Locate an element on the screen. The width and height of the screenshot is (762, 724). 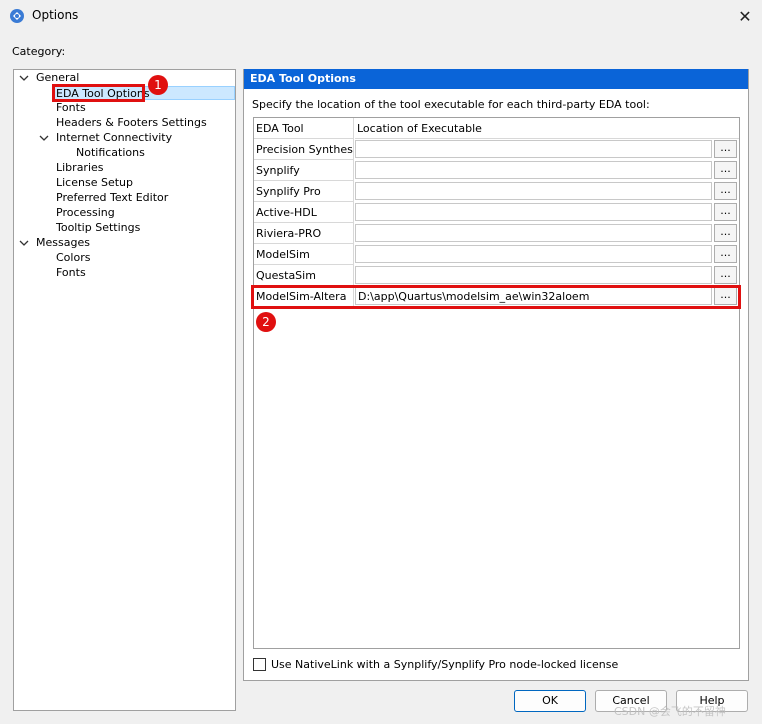
tool-name-cell: Active-HDL is located at coordinates (304, 212).